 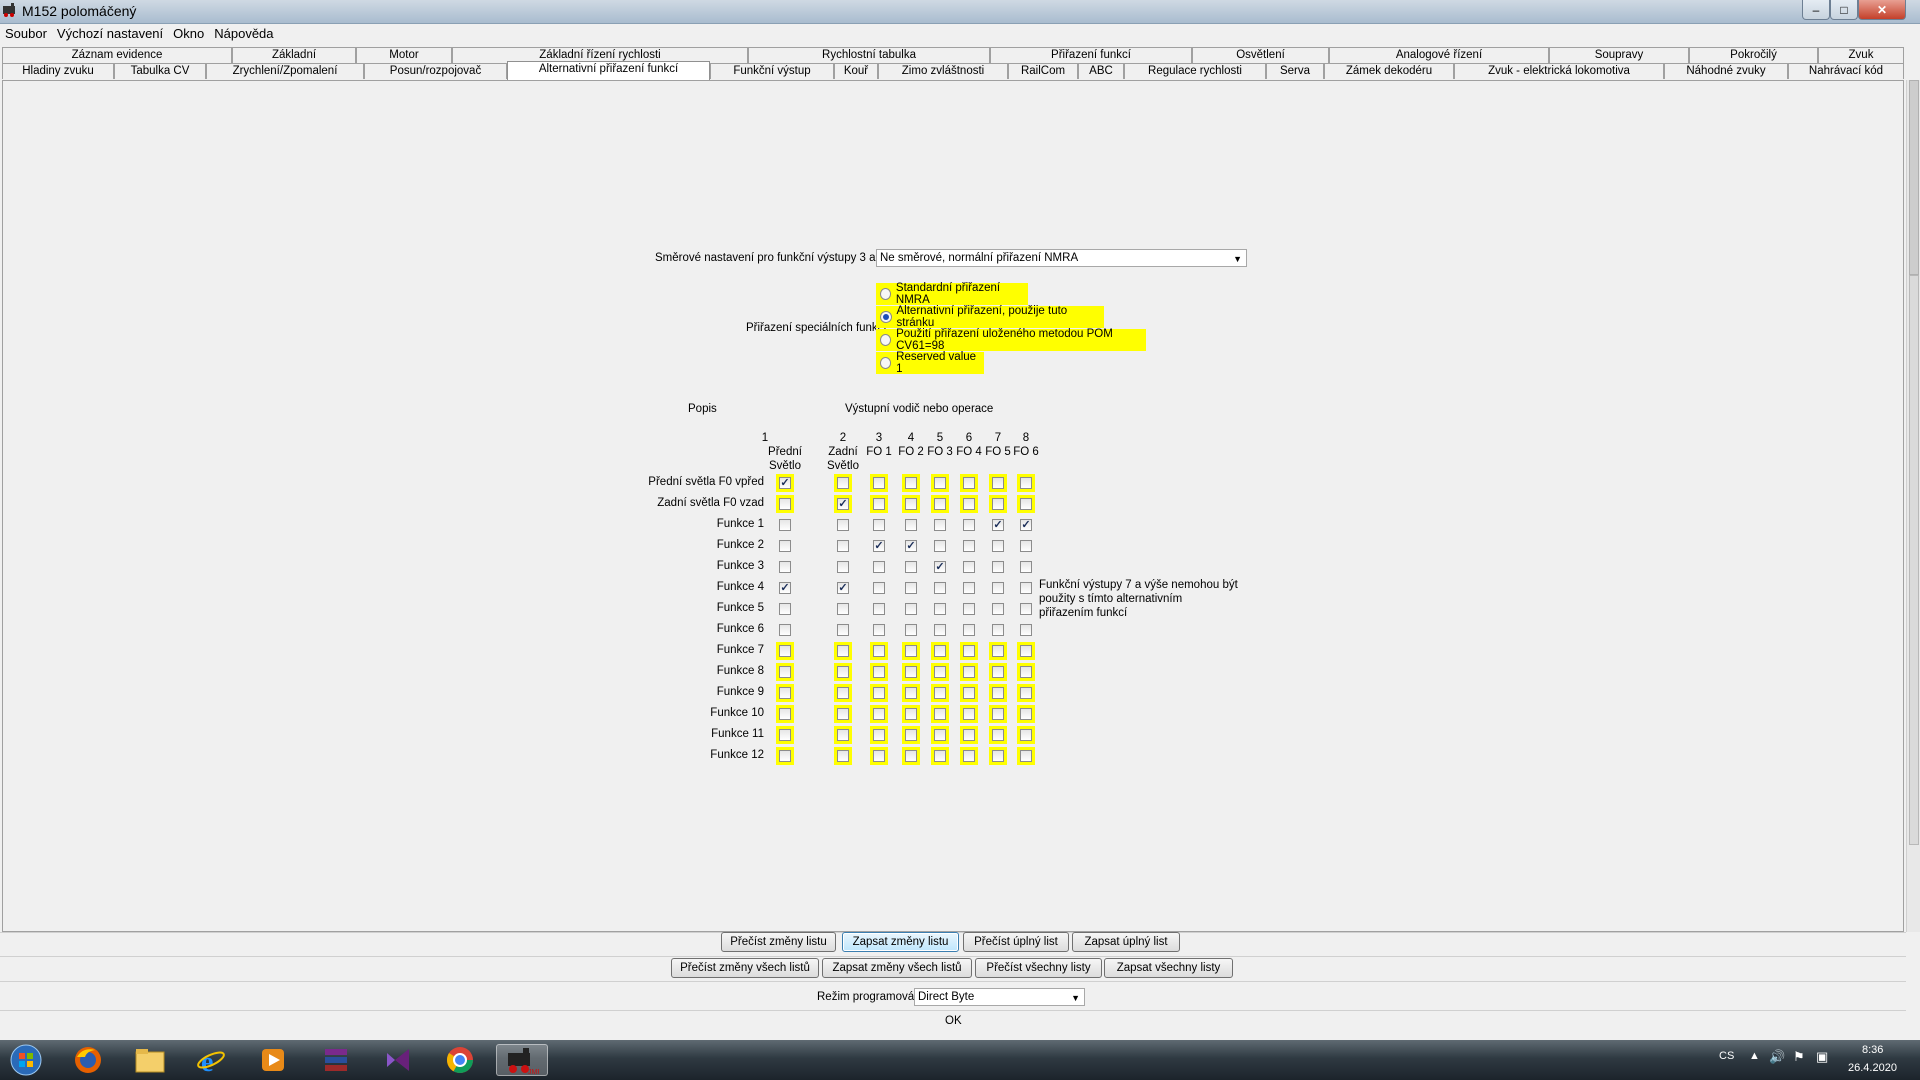 I want to click on tab-zakladni: Základní, so click(x=294, y=55).